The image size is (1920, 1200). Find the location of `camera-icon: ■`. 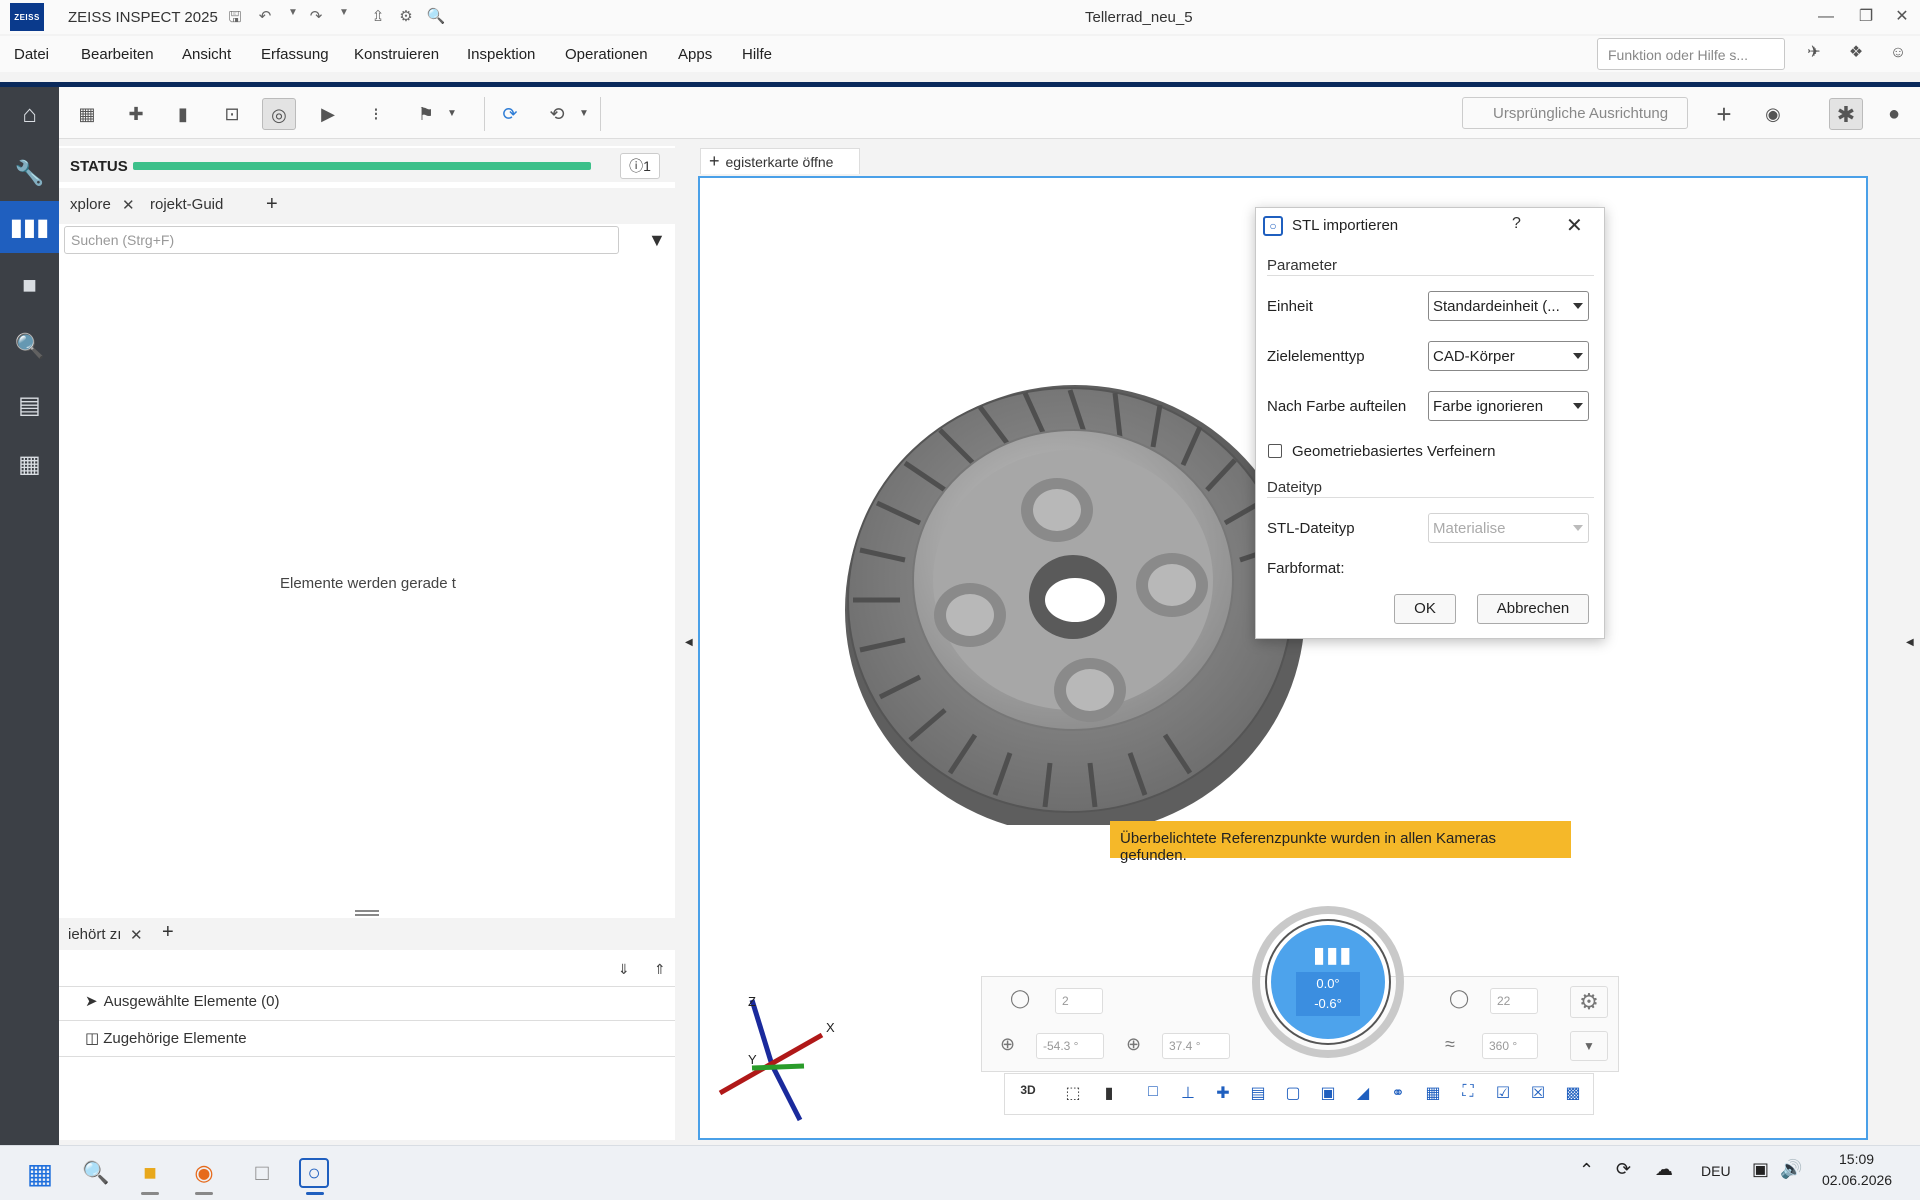

camera-icon: ■ is located at coordinates (29, 286).